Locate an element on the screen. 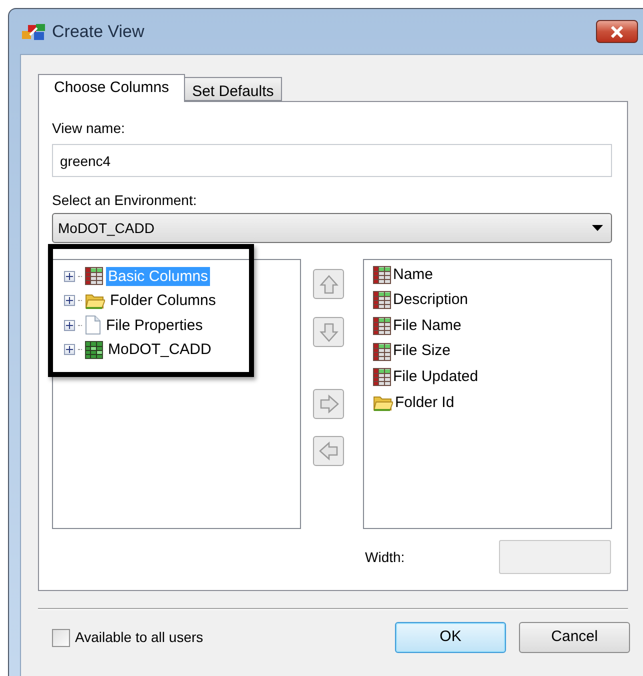 The height and width of the screenshot is (676, 643). width-field is located at coordinates (555, 557).